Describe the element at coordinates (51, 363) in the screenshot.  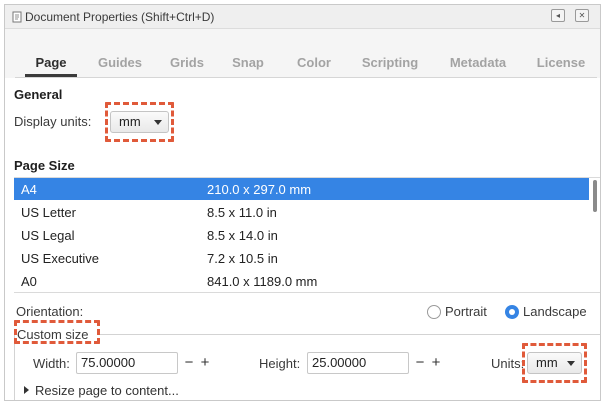
I see `width-label: Width:` at that location.